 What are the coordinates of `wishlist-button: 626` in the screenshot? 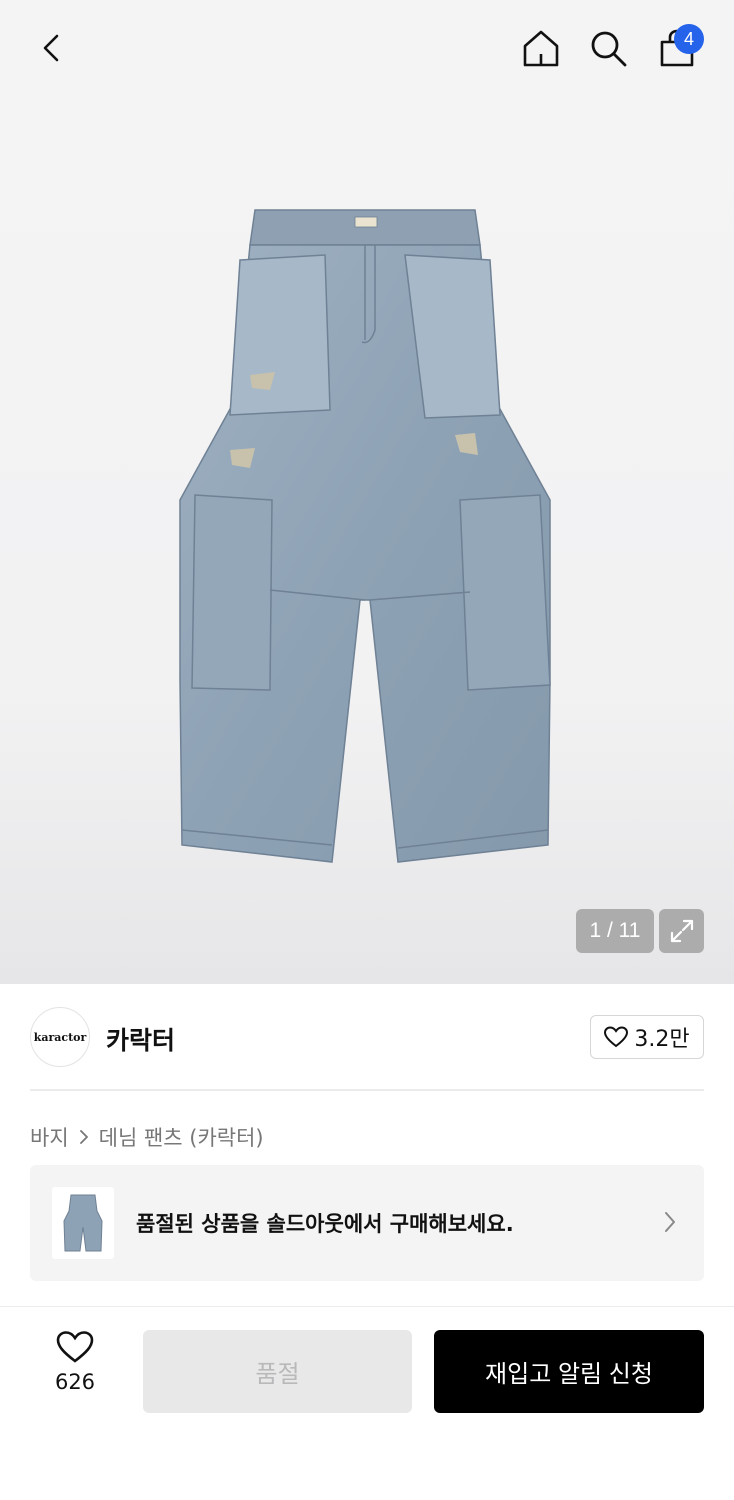 It's located at (75, 1372).